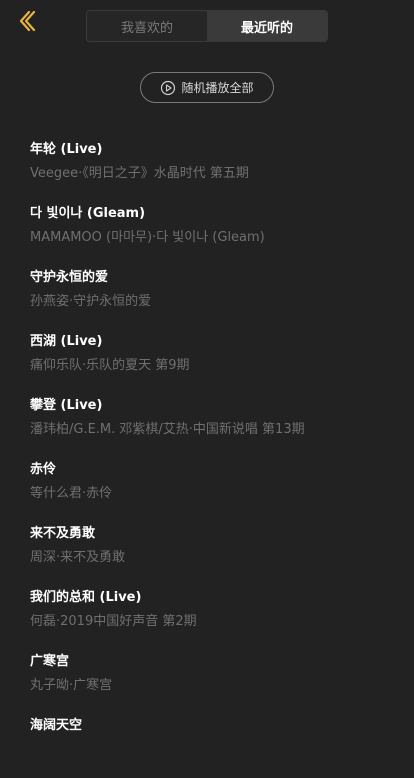  What do you see at coordinates (66, 149) in the screenshot?
I see `song-title: 年轮 (Live)` at bounding box center [66, 149].